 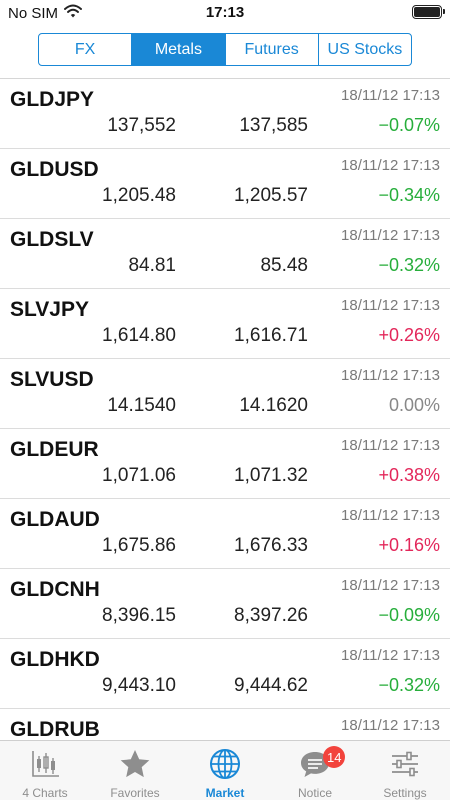 I want to click on quote-symbol: SLVUSD, so click(x=52, y=379).